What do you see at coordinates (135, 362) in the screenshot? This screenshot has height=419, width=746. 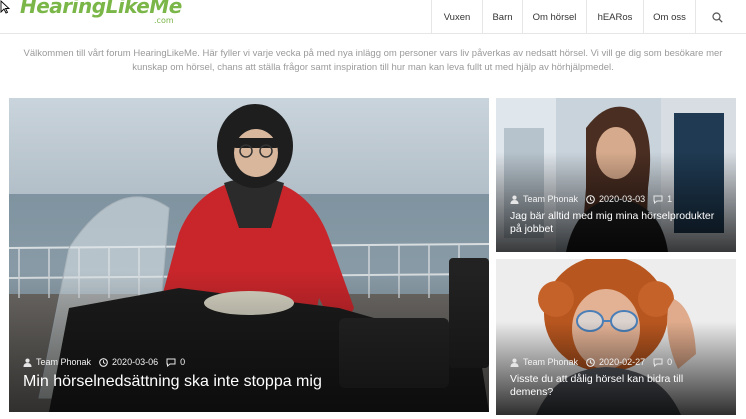 I see `post-date-text: 2020-03-06` at bounding box center [135, 362].